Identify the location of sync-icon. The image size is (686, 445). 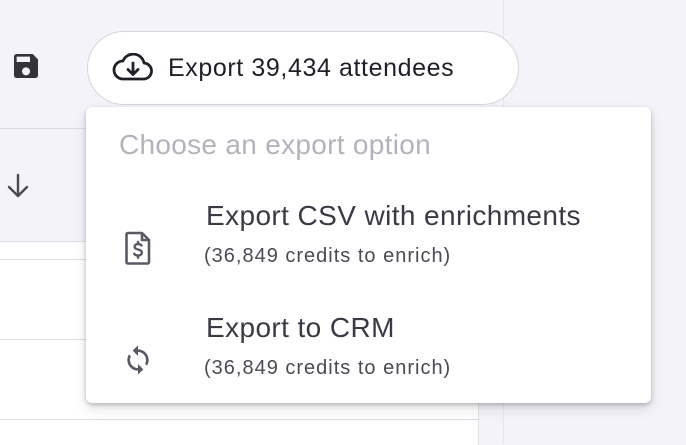
(138, 360).